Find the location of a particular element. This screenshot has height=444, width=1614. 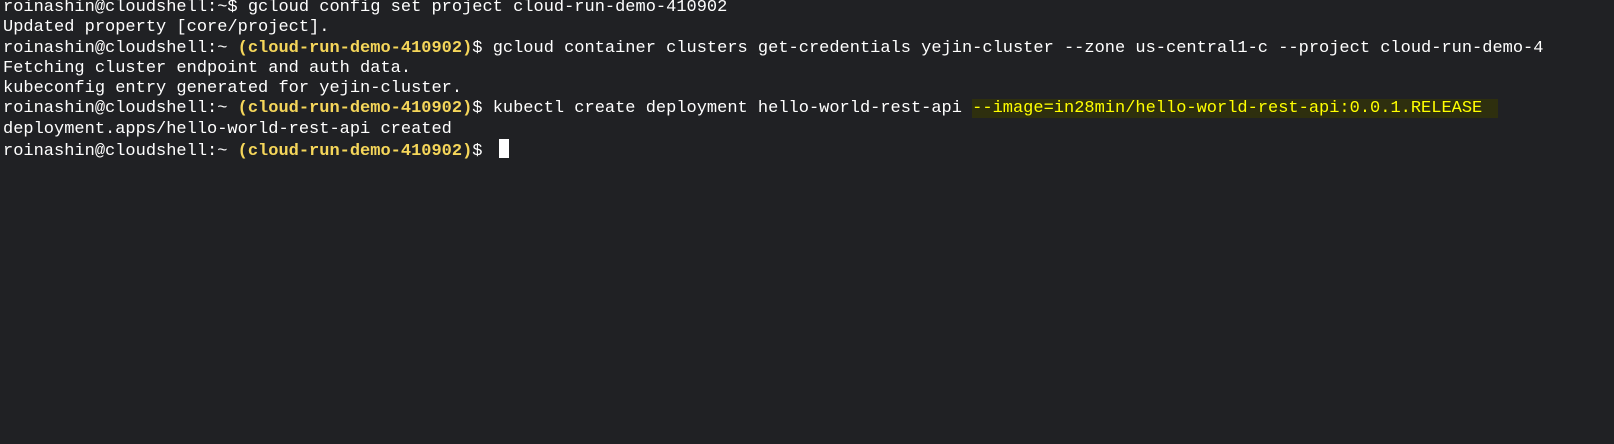

terminal-output: Fetching cluster endpoint and auth data. is located at coordinates (207, 68).